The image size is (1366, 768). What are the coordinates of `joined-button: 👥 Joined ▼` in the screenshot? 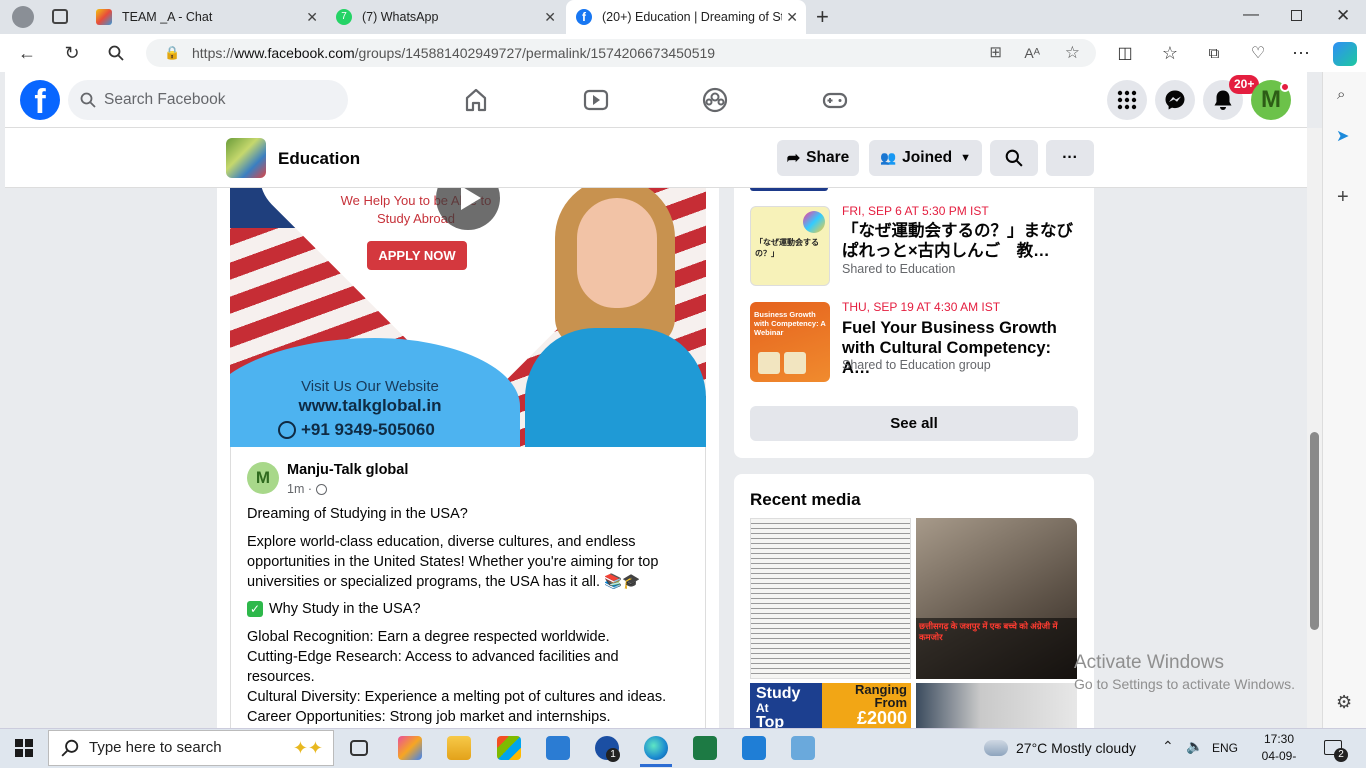 It's located at (925, 158).